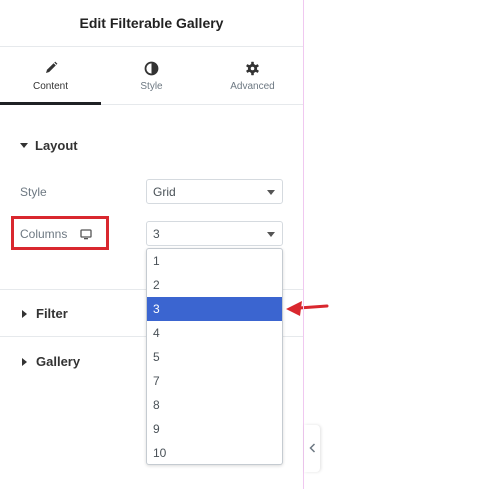 Image resolution: width=495 pixels, height=489 pixels. I want to click on dropdown-option: 1, so click(214, 261).